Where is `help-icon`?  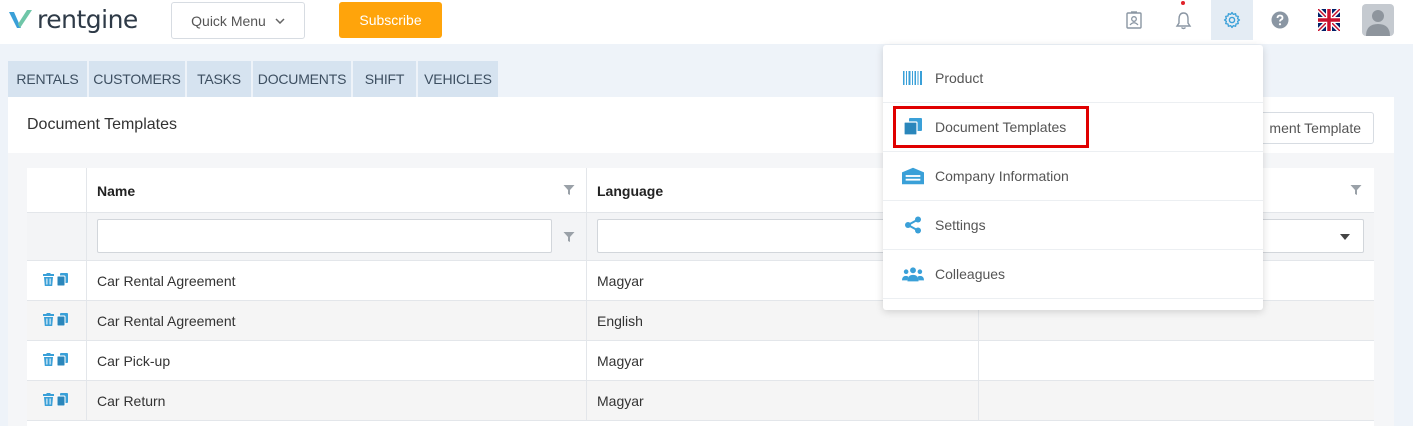 help-icon is located at coordinates (1280, 20).